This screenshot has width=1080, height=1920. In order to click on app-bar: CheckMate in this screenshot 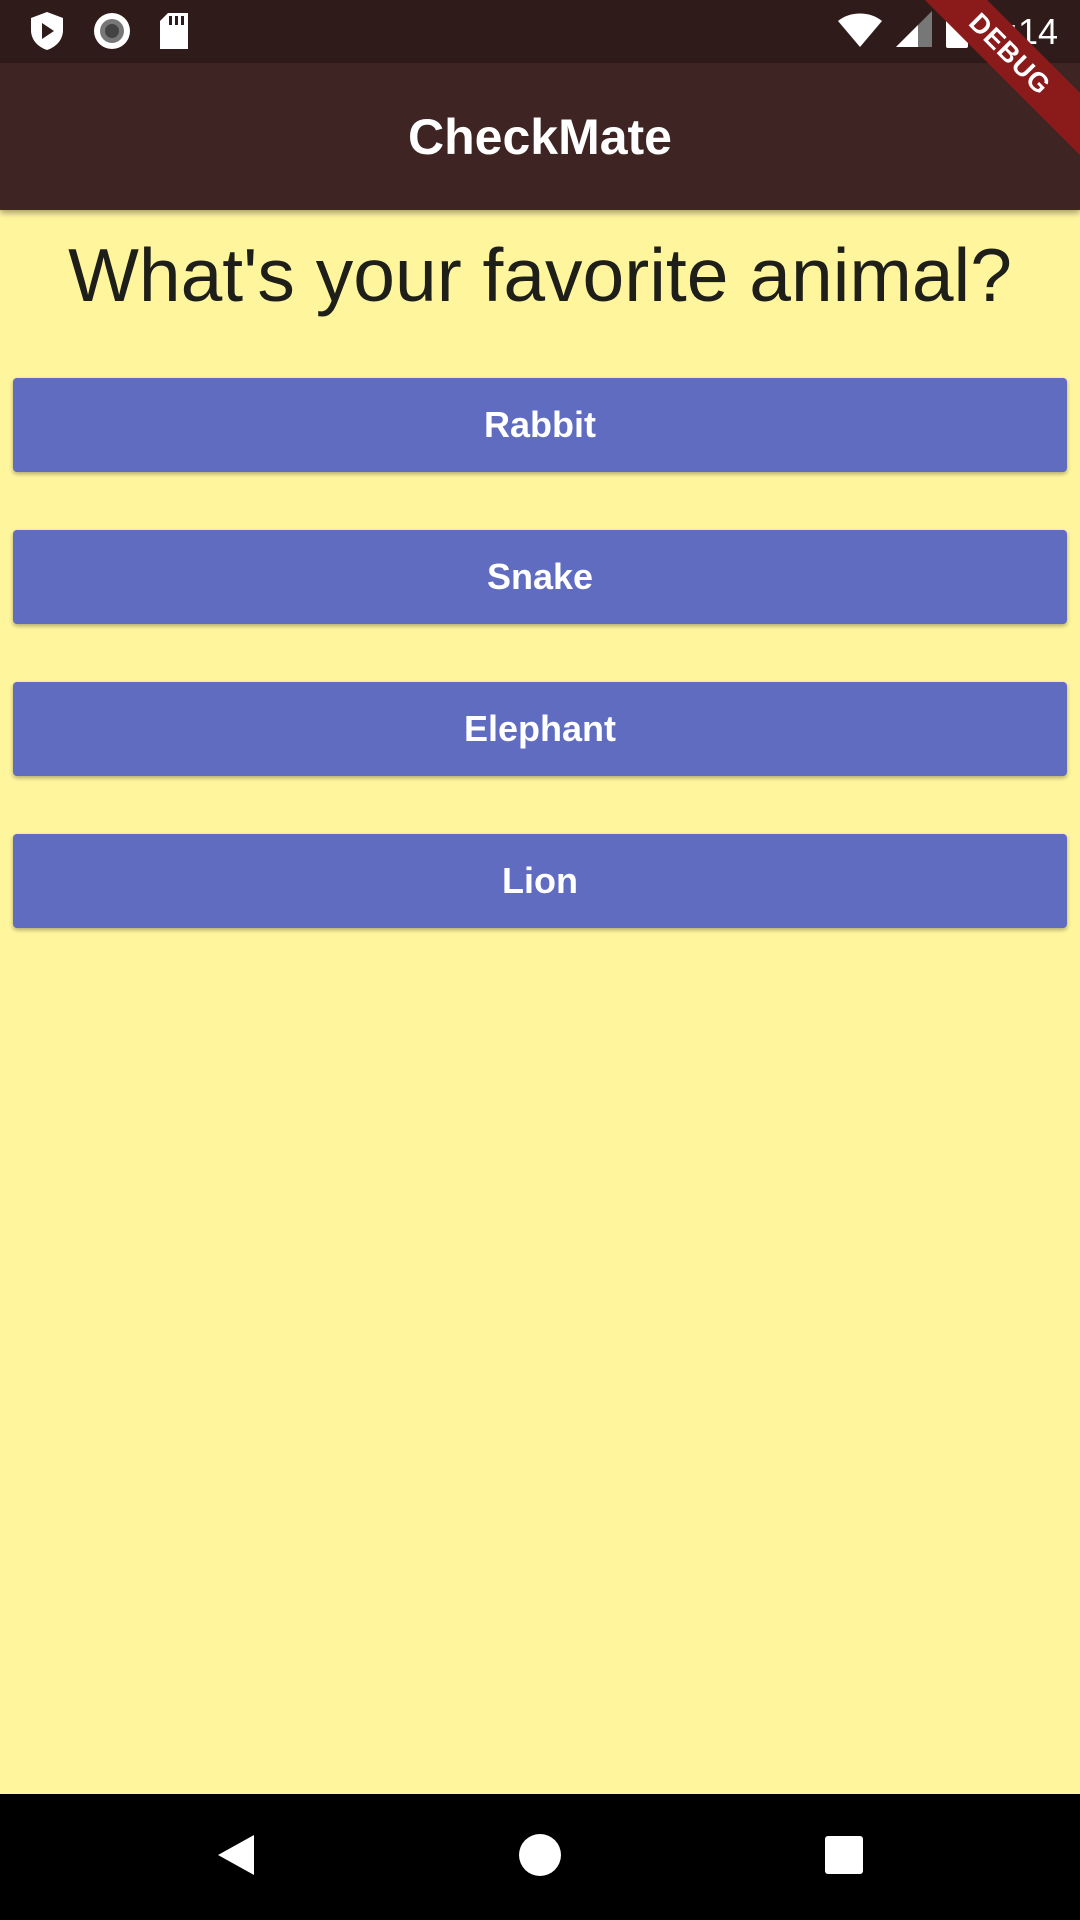, I will do `click(540, 136)`.